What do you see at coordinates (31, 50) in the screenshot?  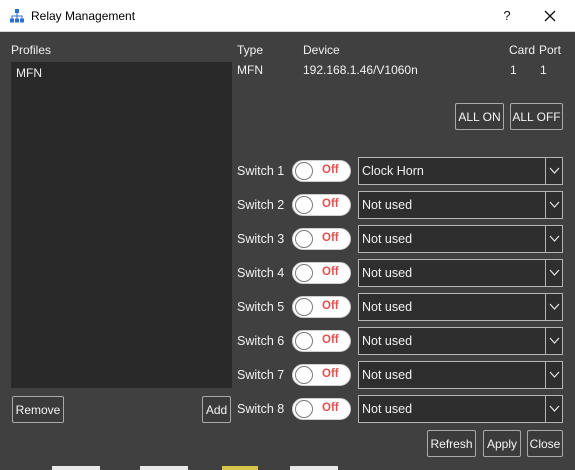 I see `profiles-heading: Profiles` at bounding box center [31, 50].